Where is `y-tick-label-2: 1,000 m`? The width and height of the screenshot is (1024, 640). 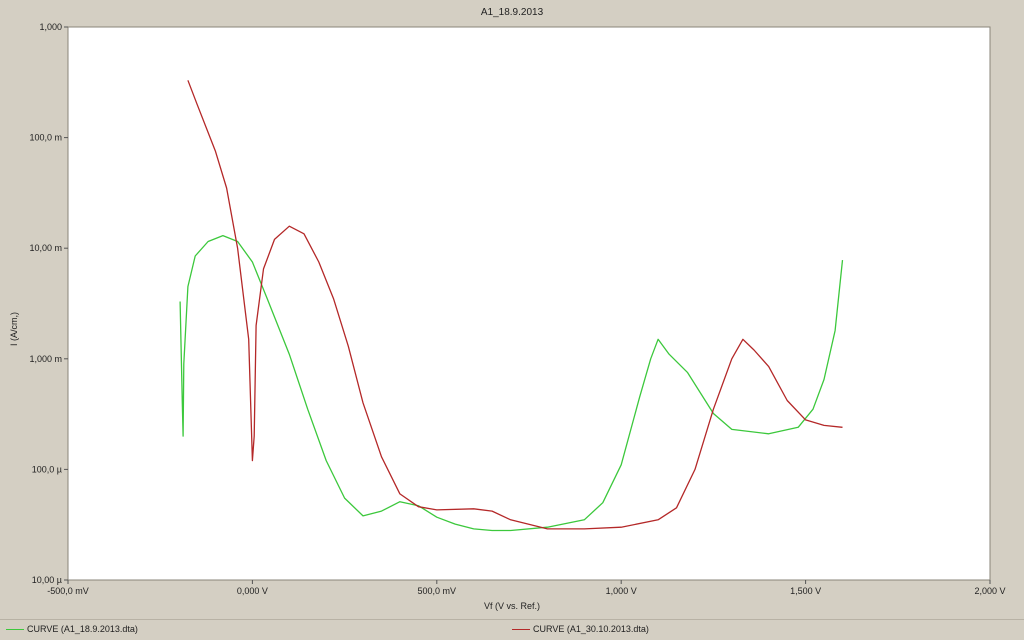 y-tick-label-2: 1,000 m is located at coordinates (45, 359).